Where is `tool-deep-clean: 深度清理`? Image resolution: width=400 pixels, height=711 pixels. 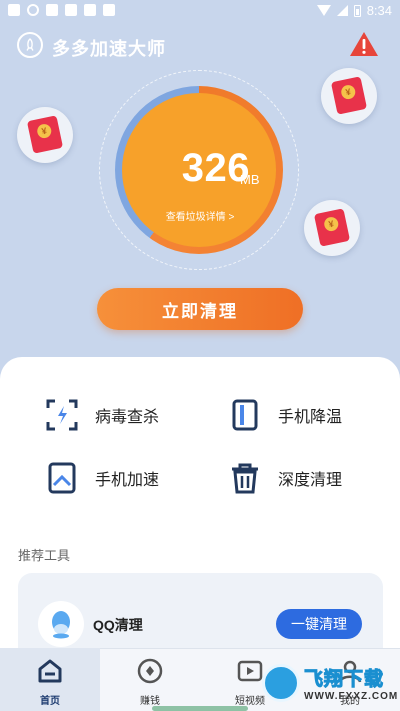
tool-deep-clean: 深度清理 is located at coordinates (285, 478).